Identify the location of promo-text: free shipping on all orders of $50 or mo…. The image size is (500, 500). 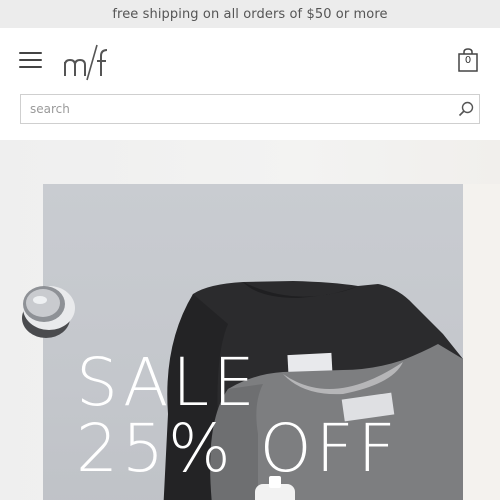
(250, 14).